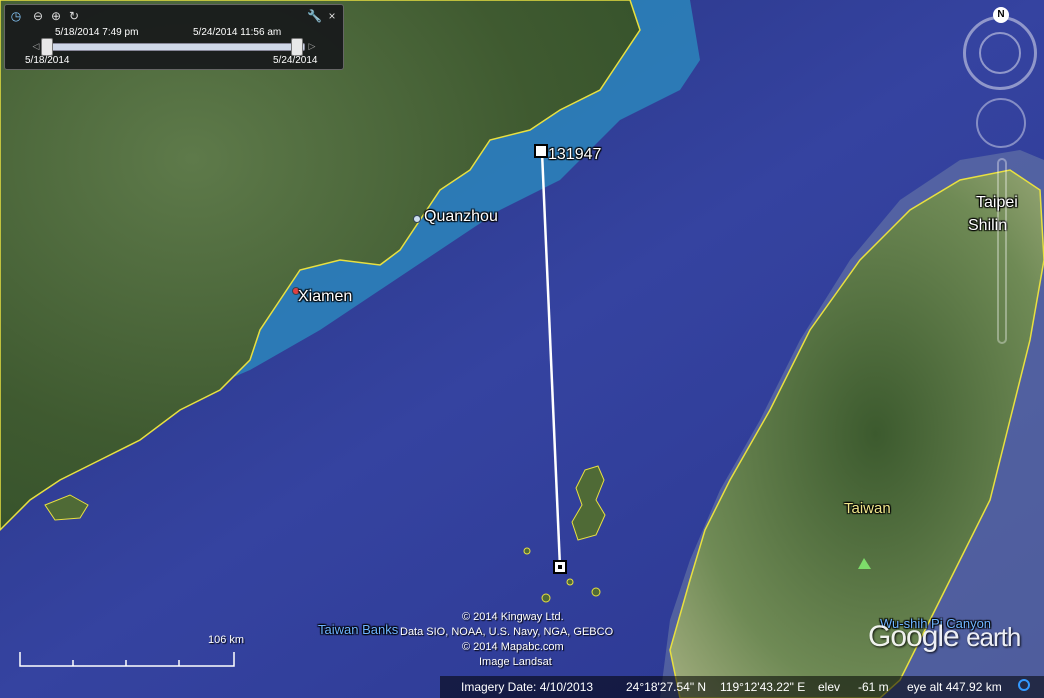 This screenshot has width=1044, height=698. Describe the element at coordinates (763, 687) in the screenshot. I see `longitude-readout: 119°12'43.22" E` at that location.